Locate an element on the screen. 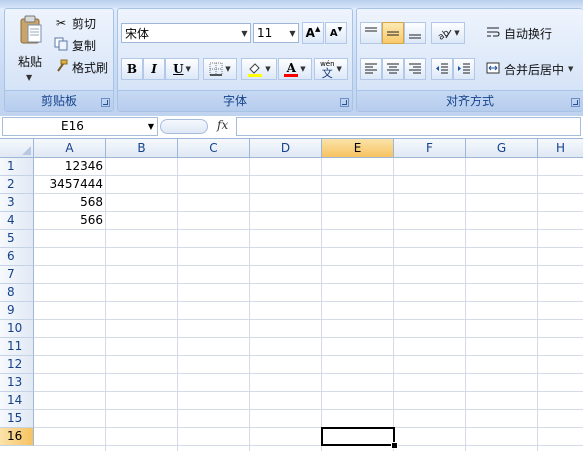 Image resolution: width=583 pixels, height=451 pixels. row-header-10: 10 is located at coordinates (17, 329).